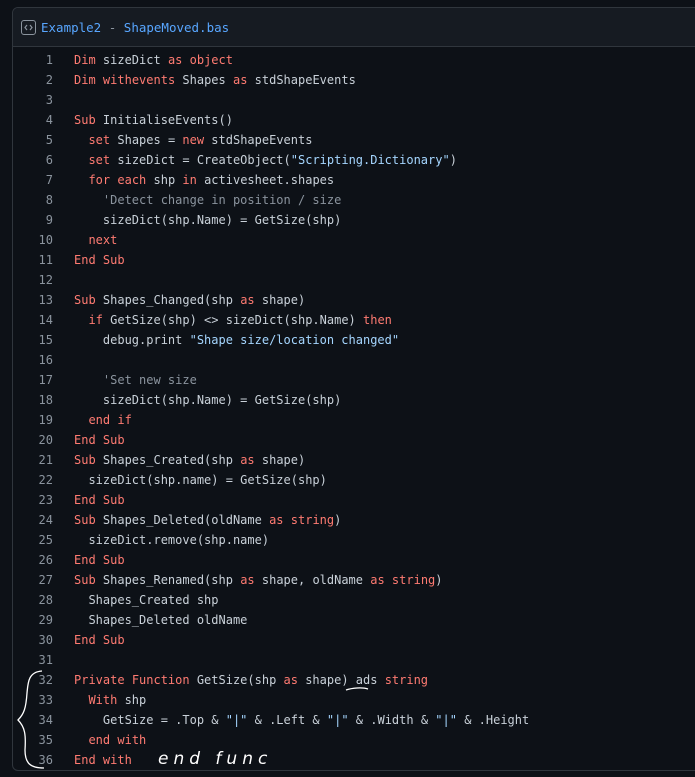 Image resolution: width=695 pixels, height=777 pixels. I want to click on line-number: 23, so click(43, 500).